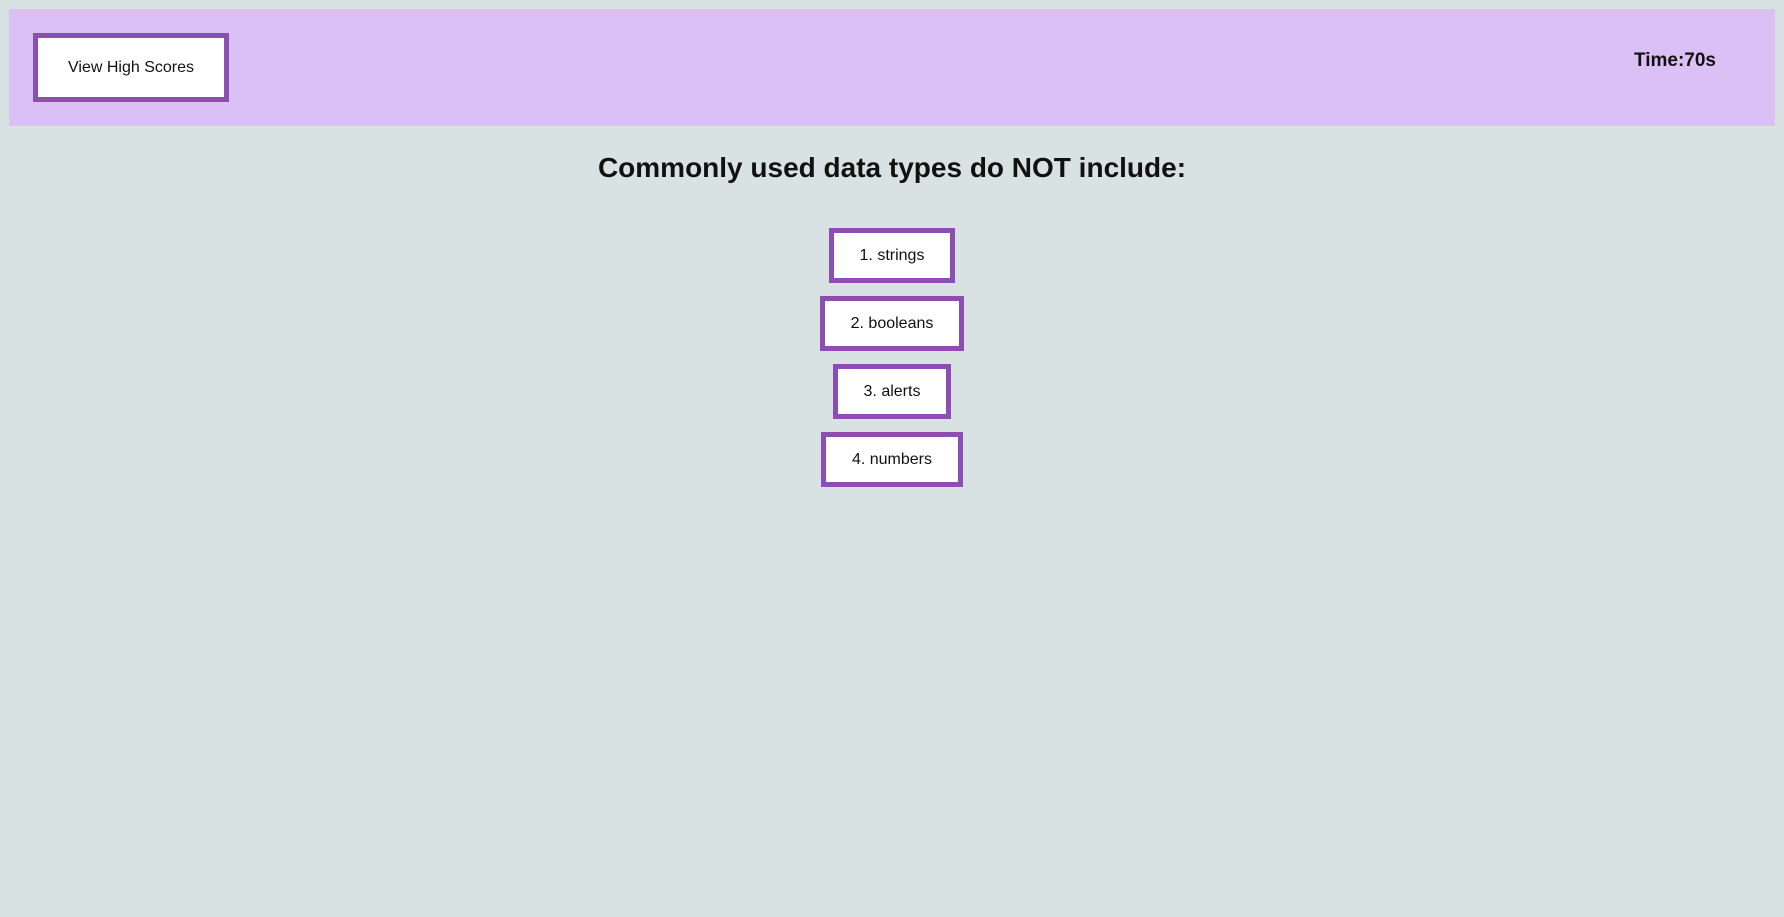 This screenshot has height=917, width=1784. What do you see at coordinates (892, 67) in the screenshot?
I see `header-bar: View High Scores Time:70s` at bounding box center [892, 67].